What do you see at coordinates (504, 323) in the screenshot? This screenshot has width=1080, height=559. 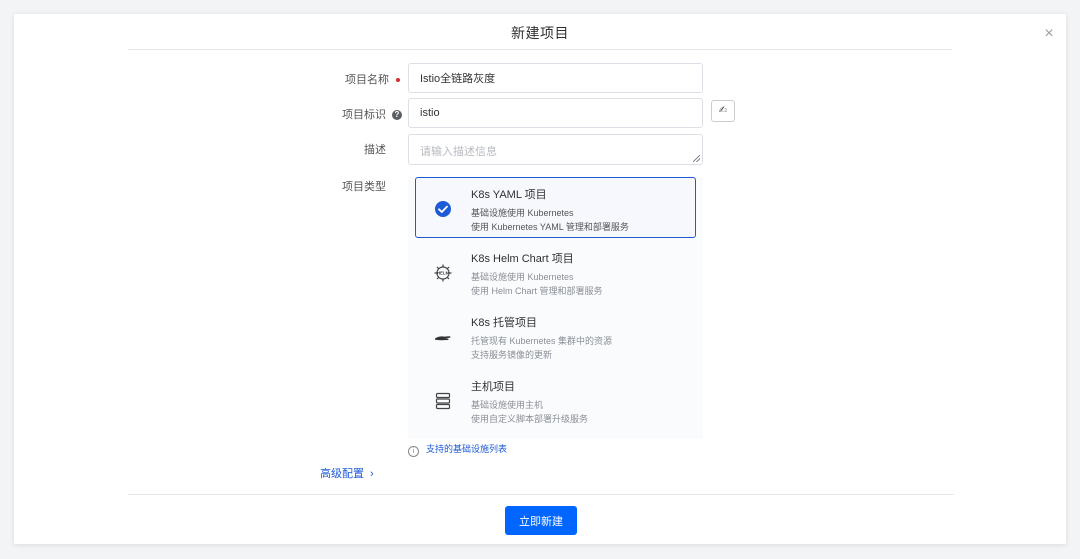 I see `project-type-title: K8s 托管项目` at bounding box center [504, 323].